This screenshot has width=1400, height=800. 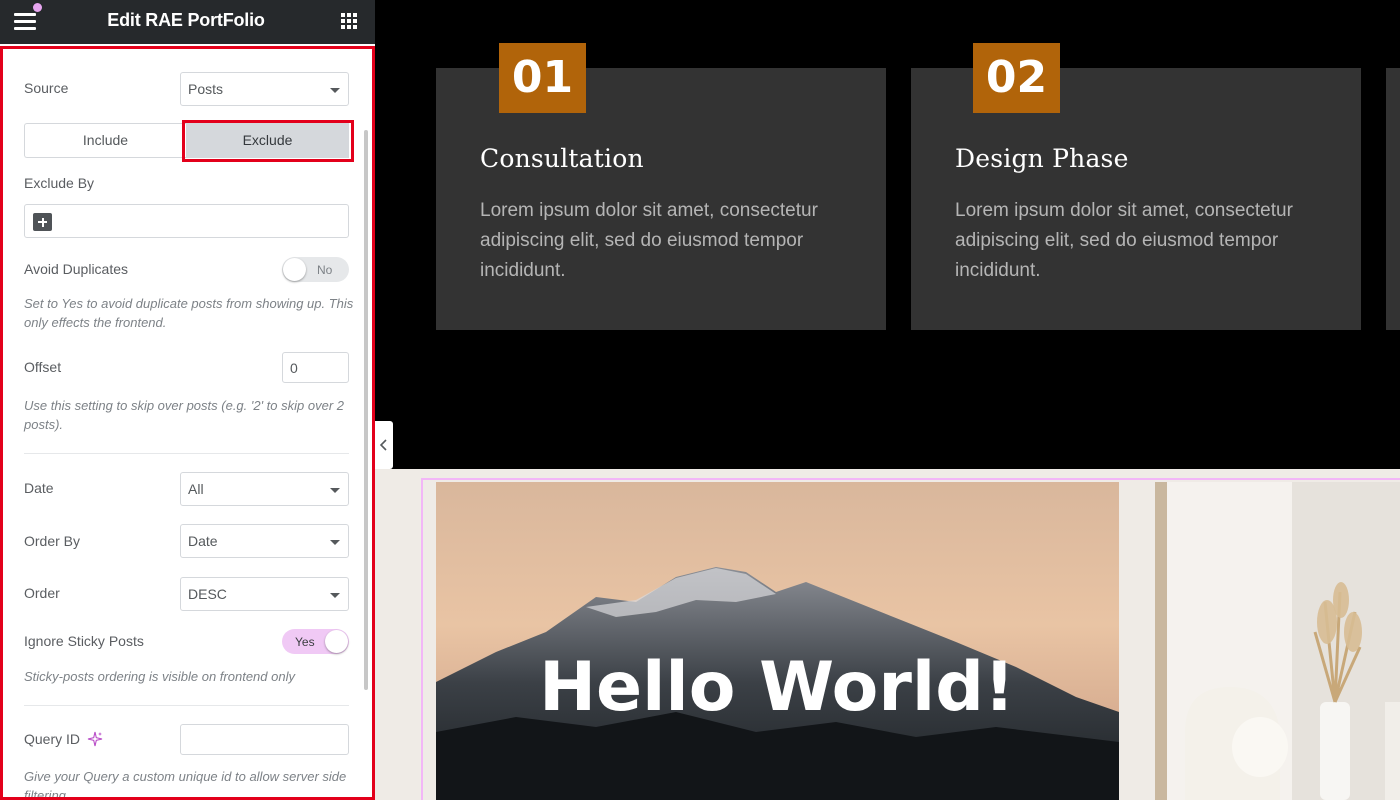 I want to click on add-icon, so click(x=42, y=222).